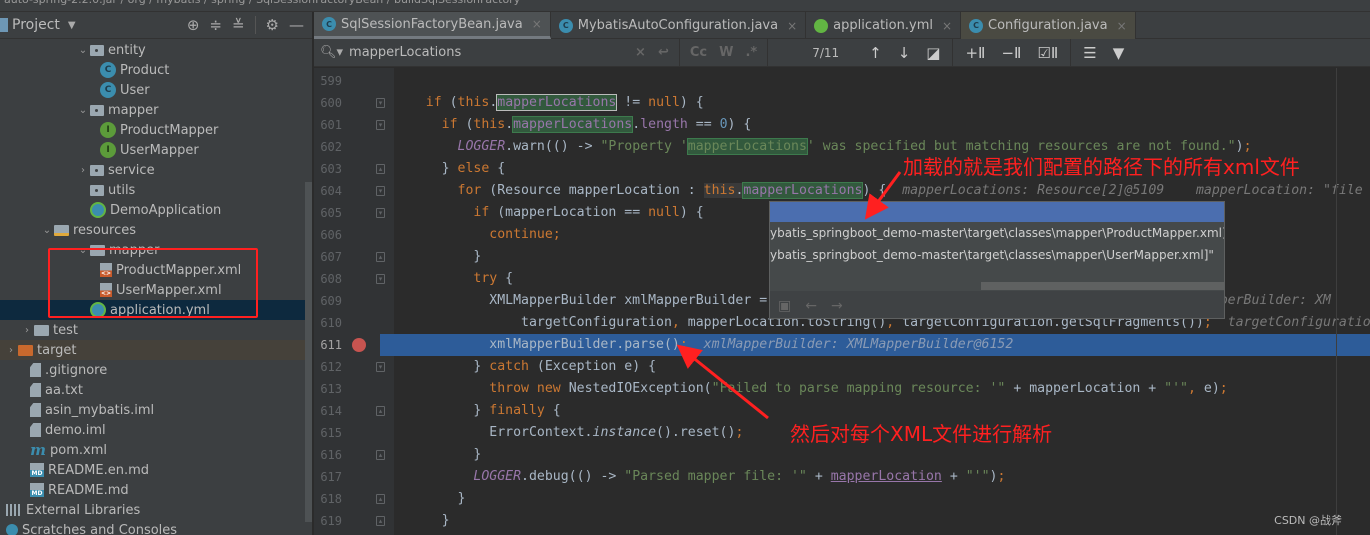 The height and width of the screenshot is (535, 1370). I want to click on line-number: 614, so click(335, 411).